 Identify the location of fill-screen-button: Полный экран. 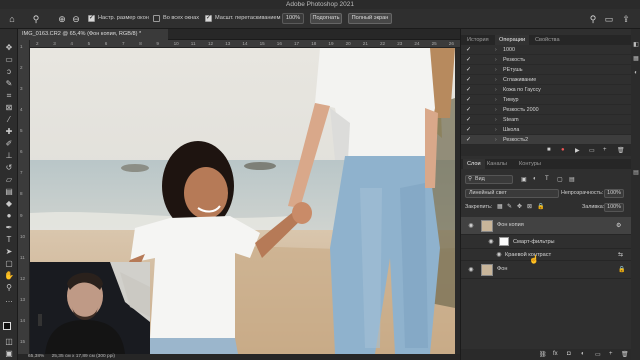
(370, 18).